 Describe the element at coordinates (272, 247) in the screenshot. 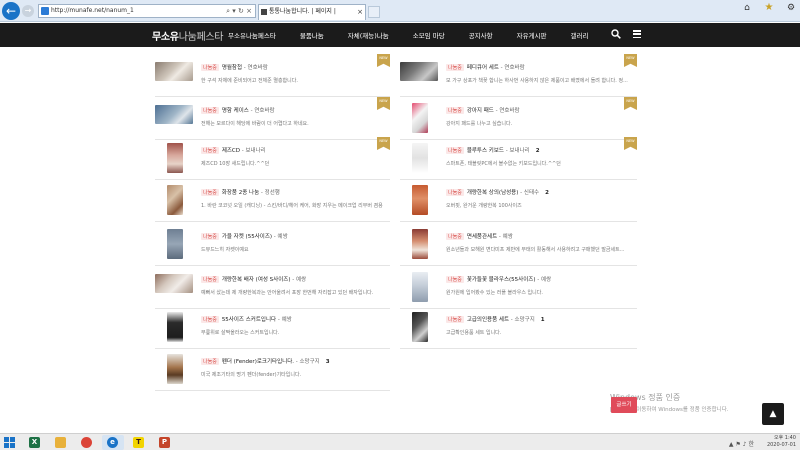

I see `list-item: 나눔중 가을 자켓 (55사이즈) - 예쌍 드뷰드느히 자켓이예요` at that location.